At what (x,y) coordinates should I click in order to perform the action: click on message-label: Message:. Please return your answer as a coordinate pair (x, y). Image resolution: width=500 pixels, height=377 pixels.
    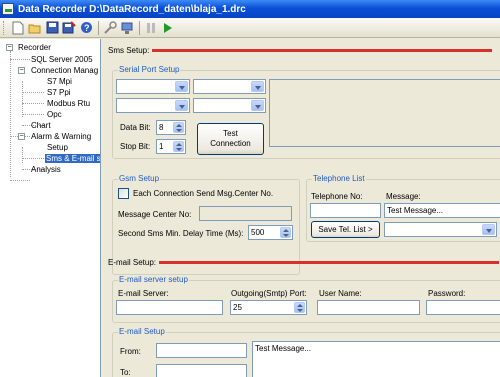
    Looking at the image, I should click on (403, 196).